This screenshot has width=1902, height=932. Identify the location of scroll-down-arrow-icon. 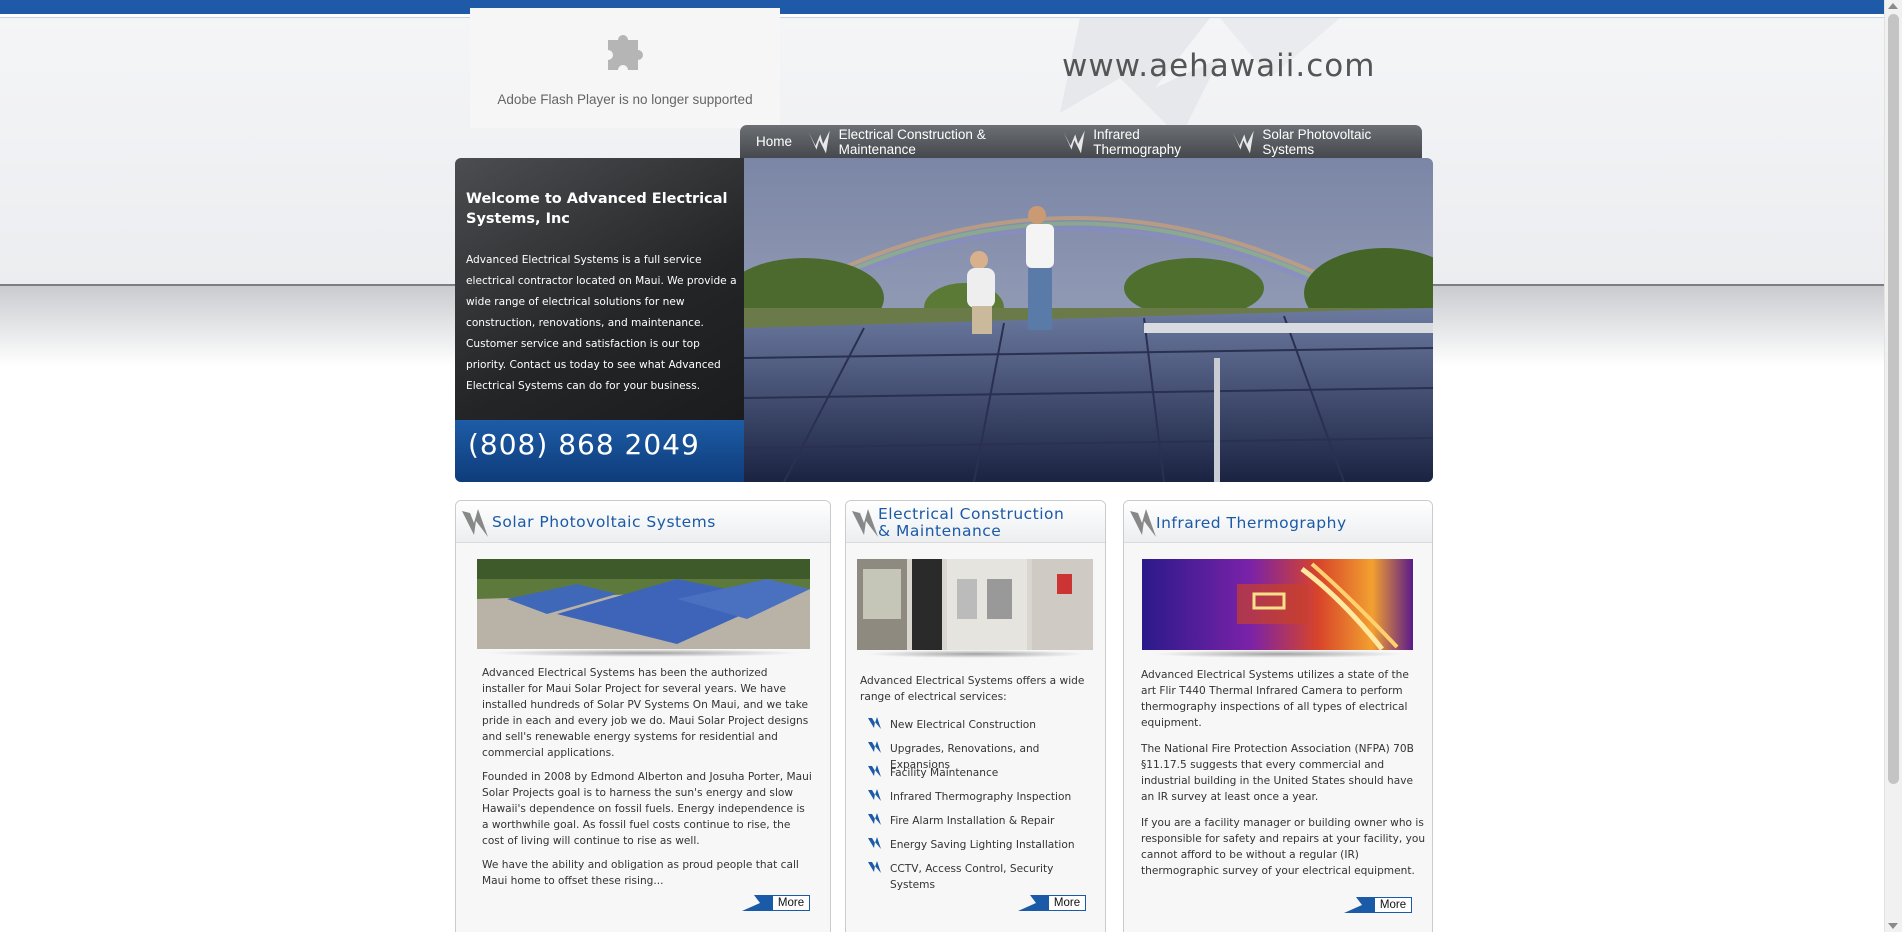
(1893, 926).